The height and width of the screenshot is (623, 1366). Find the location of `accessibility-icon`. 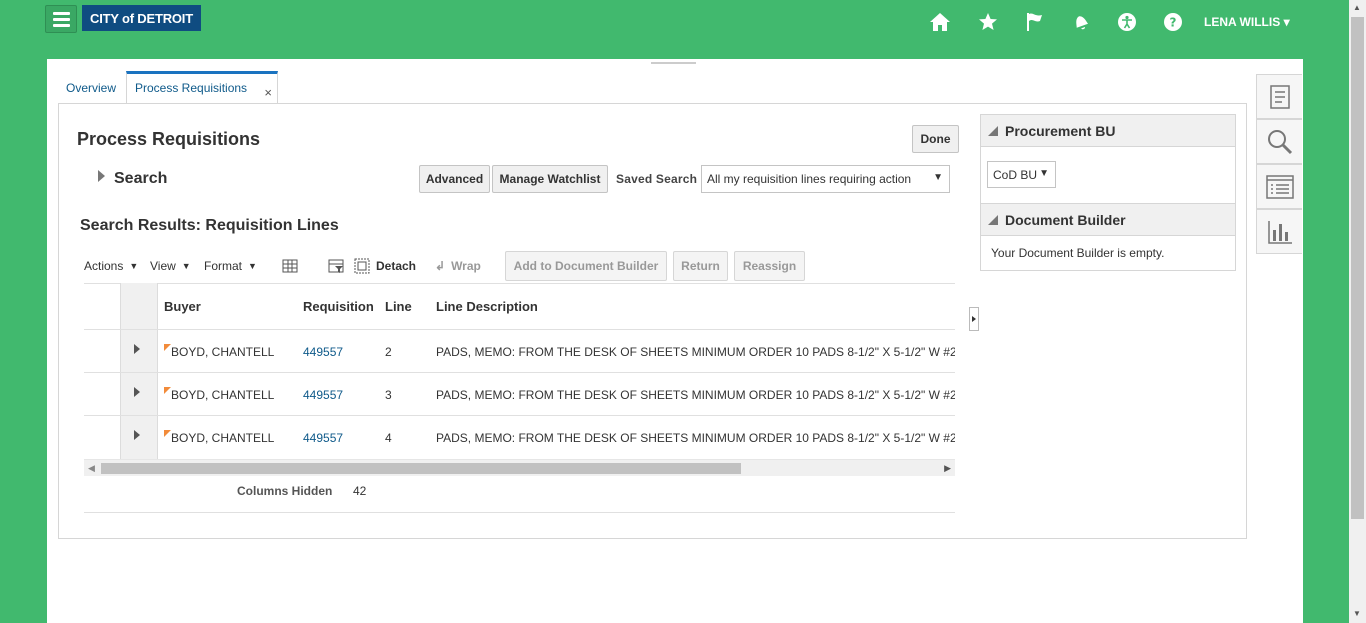

accessibility-icon is located at coordinates (1127, 22).